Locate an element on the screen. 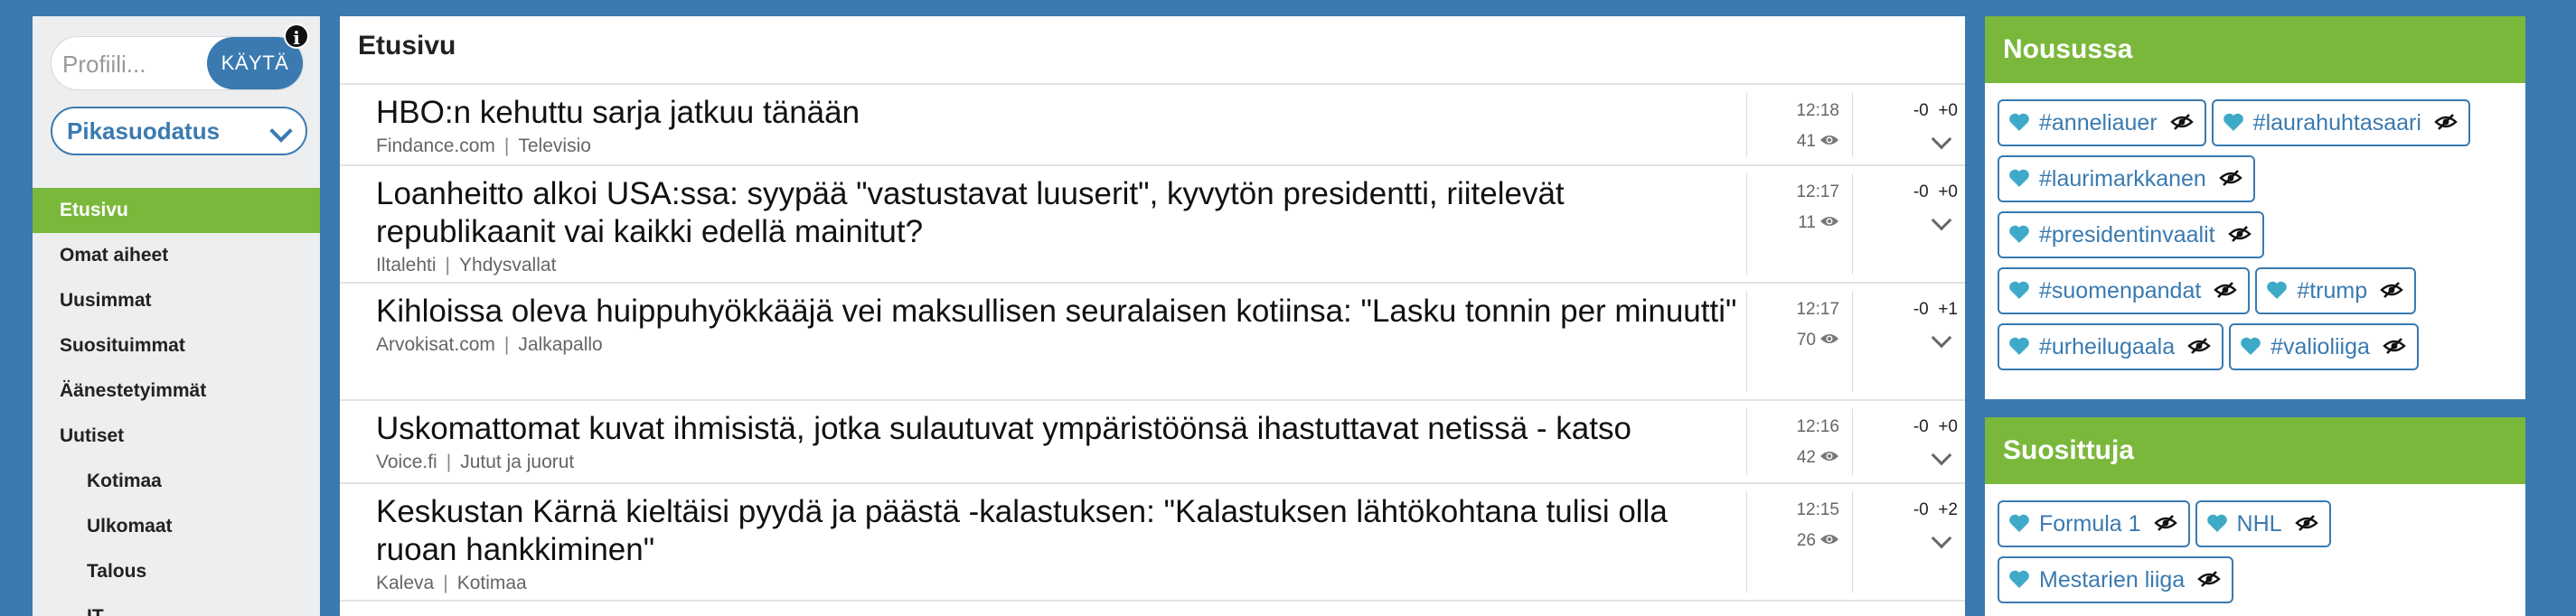  tag-label: #laurimarkkanen is located at coordinates (2123, 178).